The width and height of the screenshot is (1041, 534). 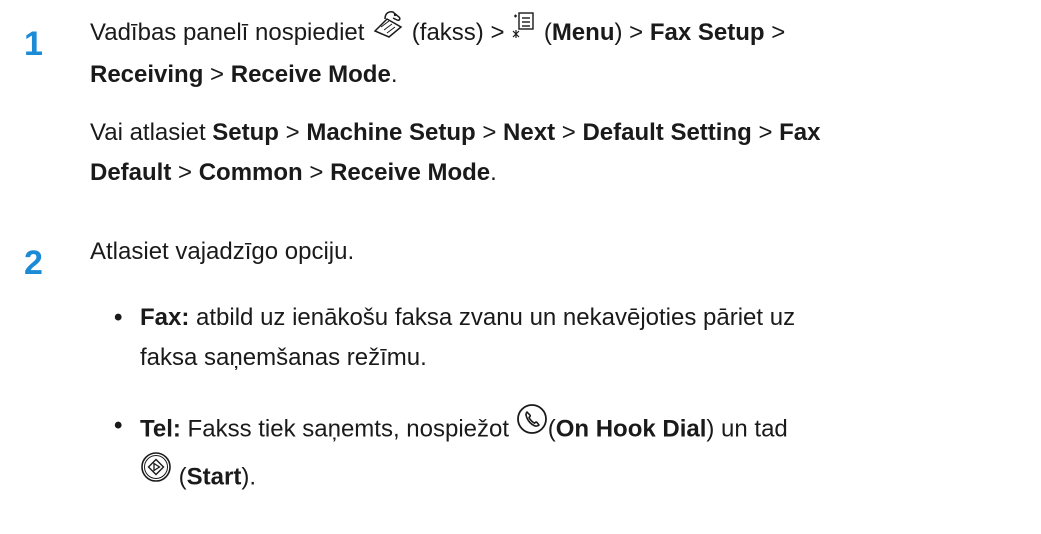 What do you see at coordinates (249, 477) in the screenshot?
I see `start-close: ).` at bounding box center [249, 477].